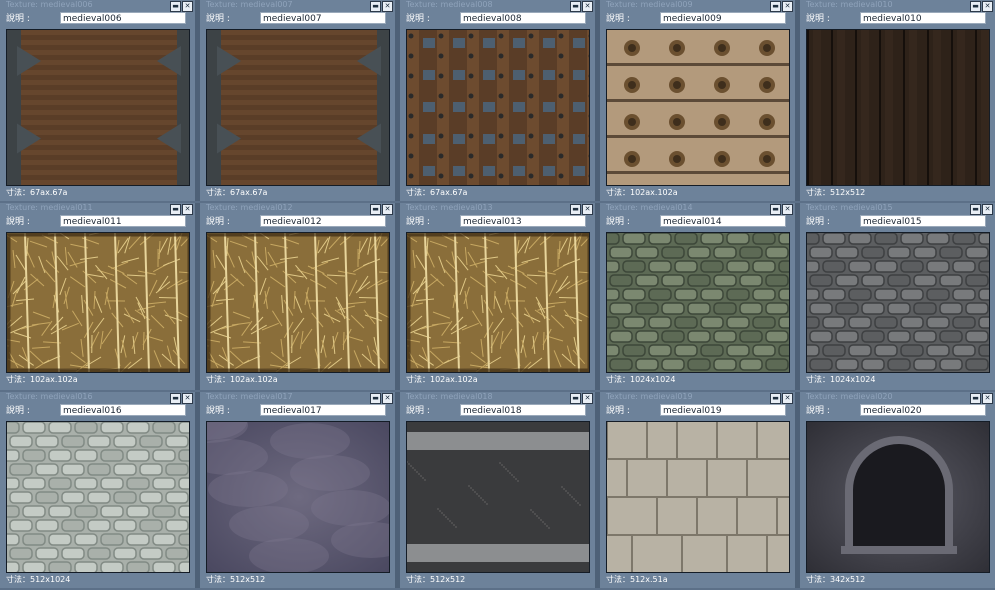 Image resolution: width=995 pixels, height=590 pixels. Describe the element at coordinates (723, 221) in the screenshot. I see `texture-name-field: medieval014` at that location.